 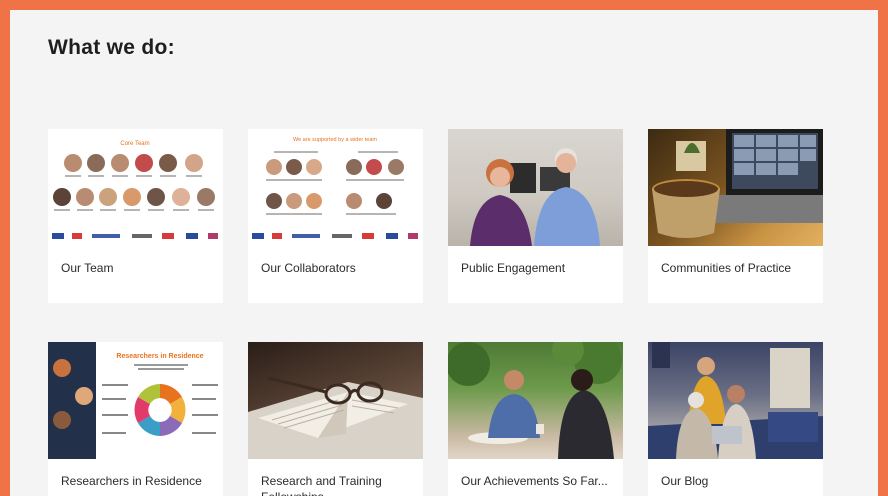 I want to click on card-image-researchers-in-residence: Researchers in Residence, so click(x=135, y=400).